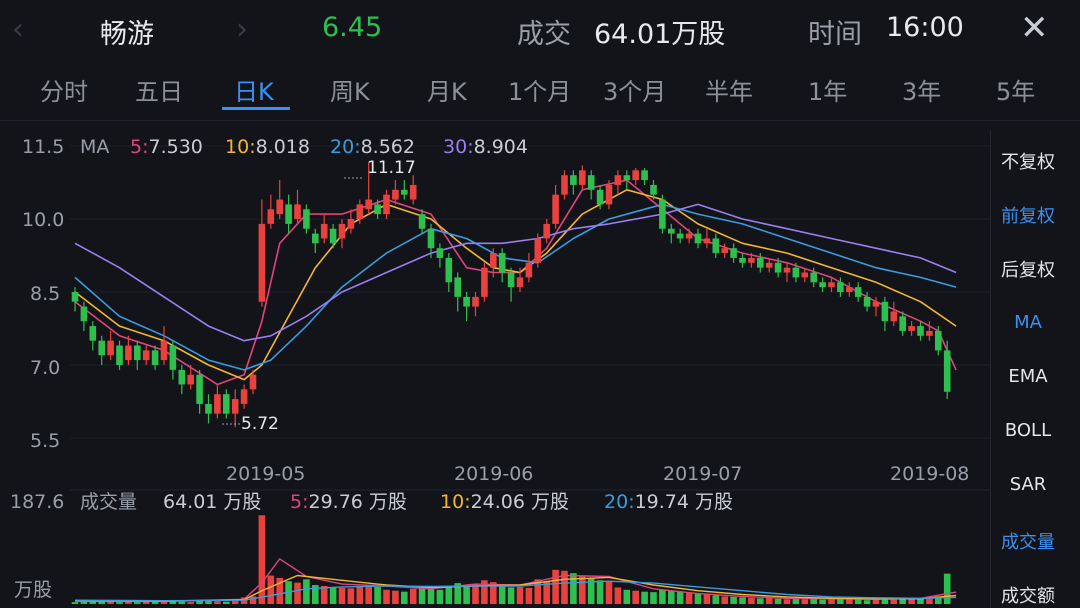 The width and height of the screenshot is (1080, 608). Describe the element at coordinates (45, 368) in the screenshot. I see `y-tick-label: 7.0` at that location.